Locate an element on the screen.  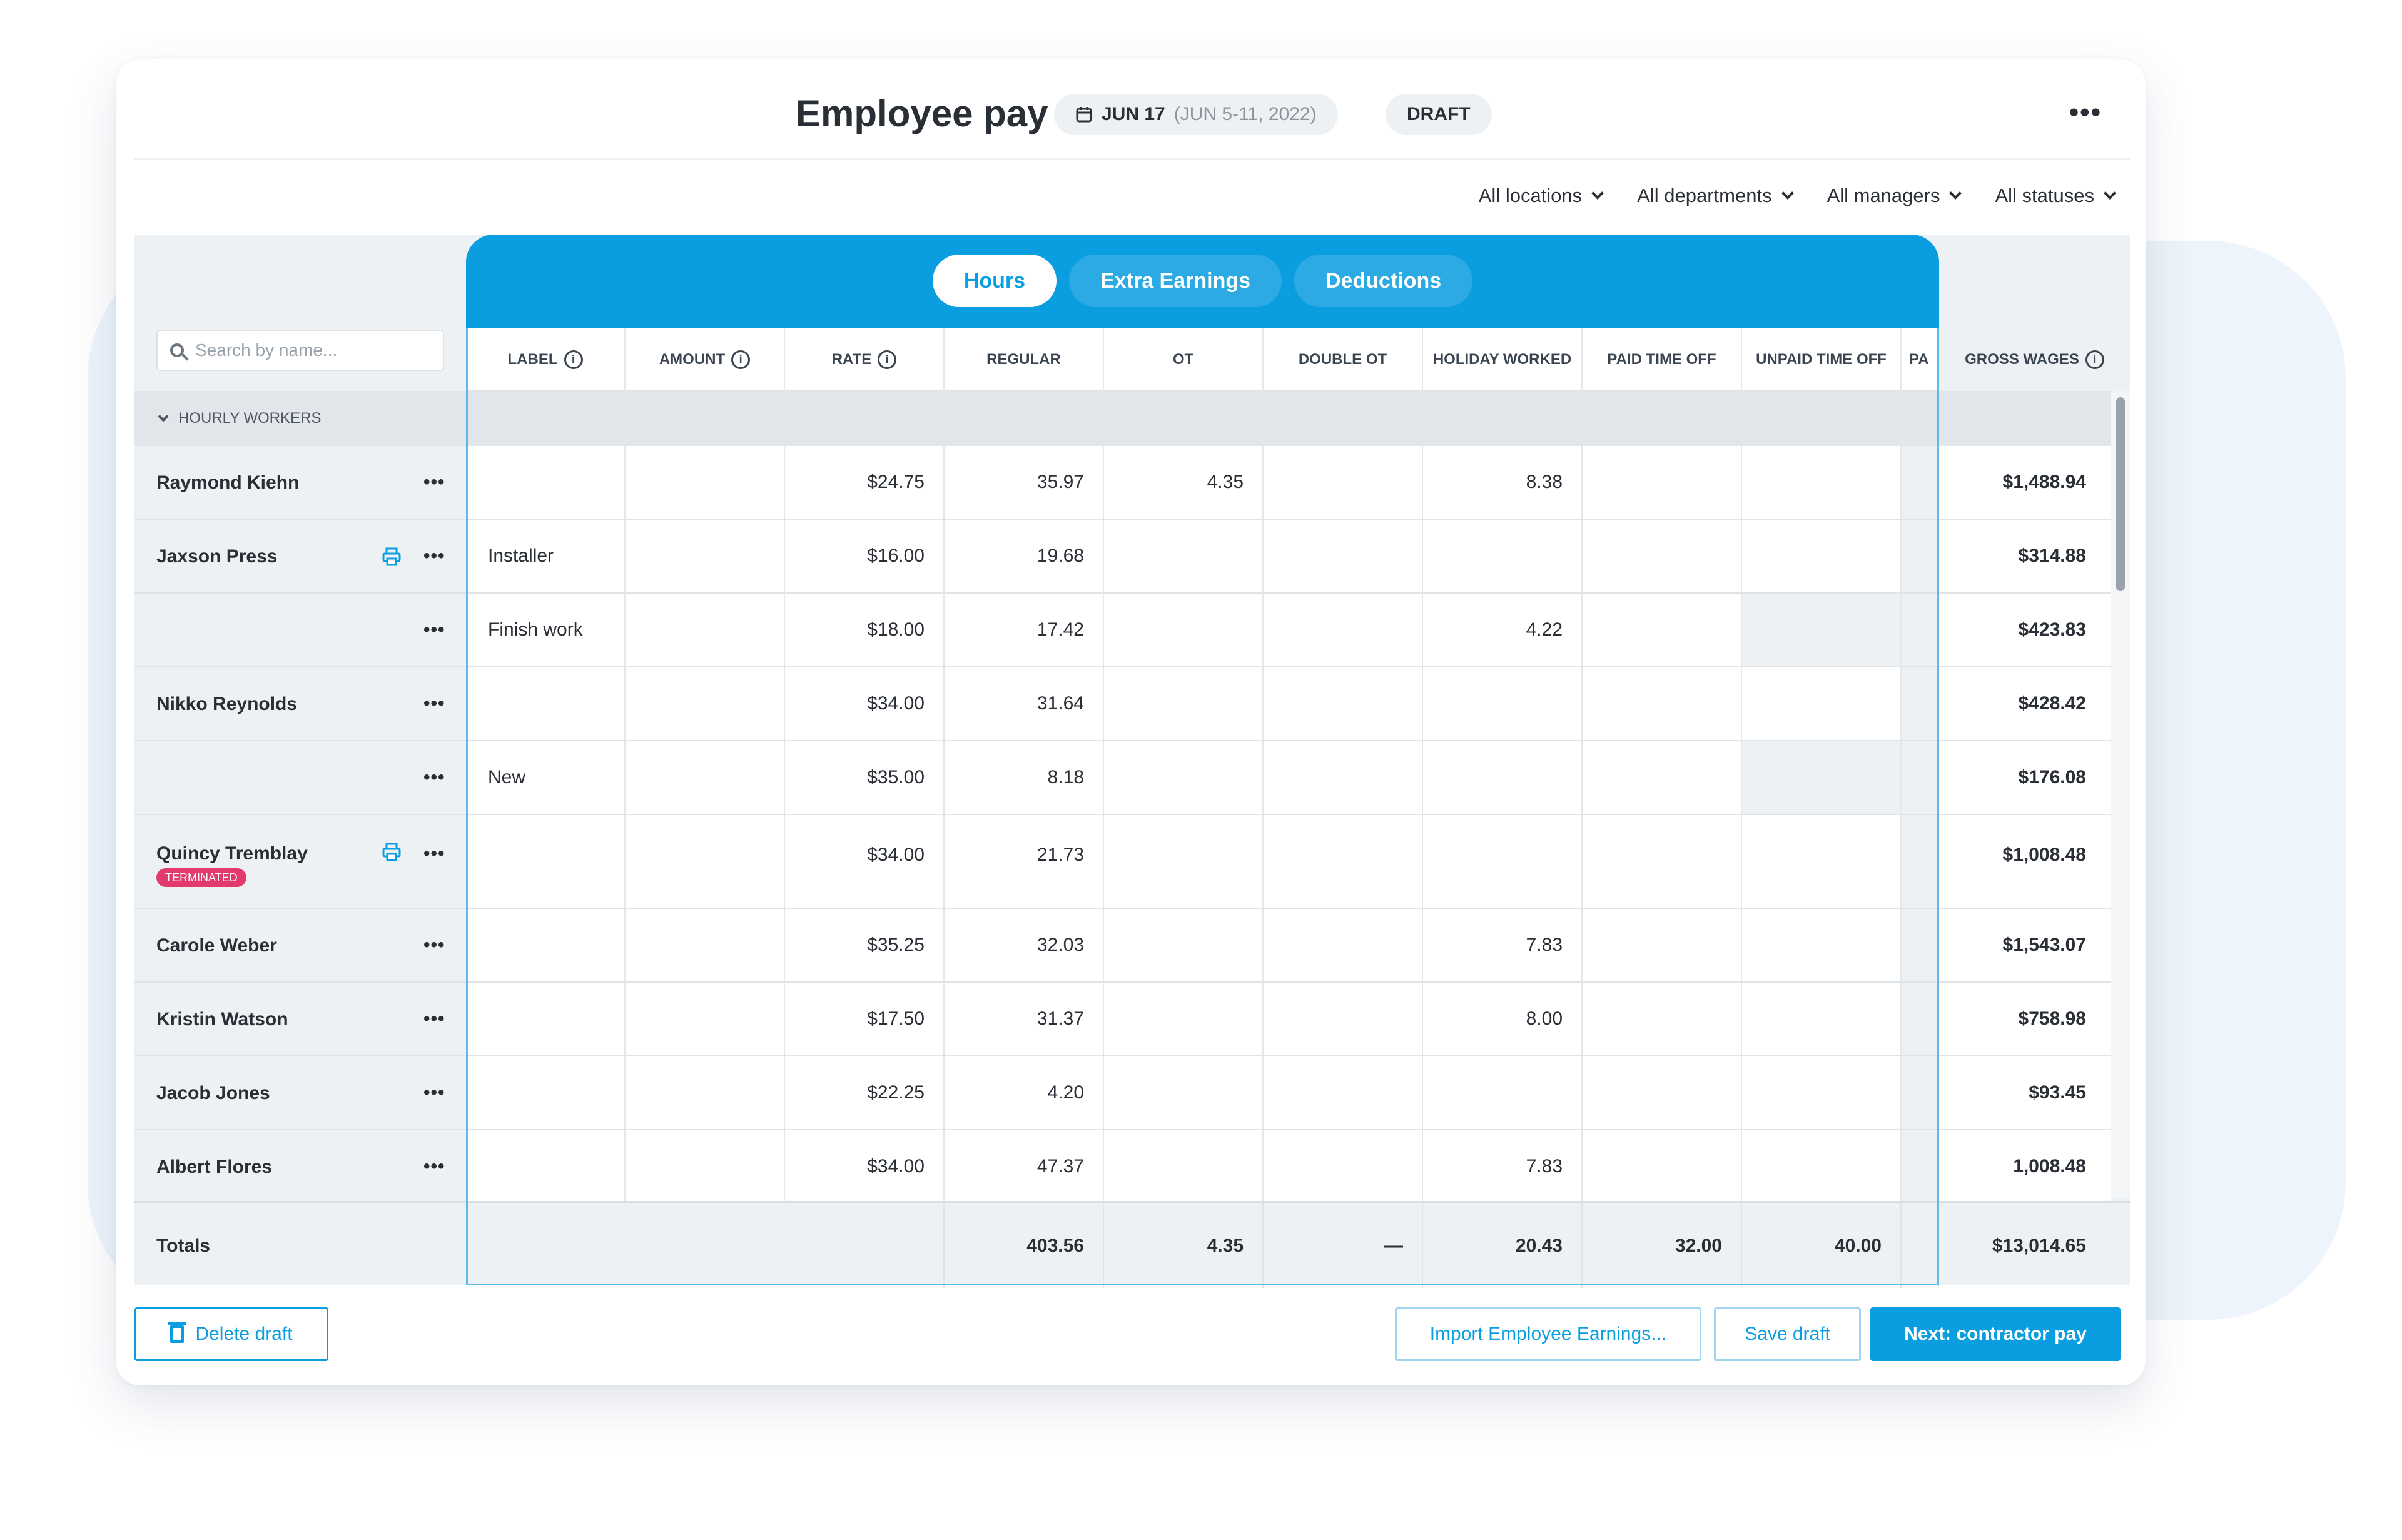
cell-rate: $22.25 is located at coordinates (865, 1092).